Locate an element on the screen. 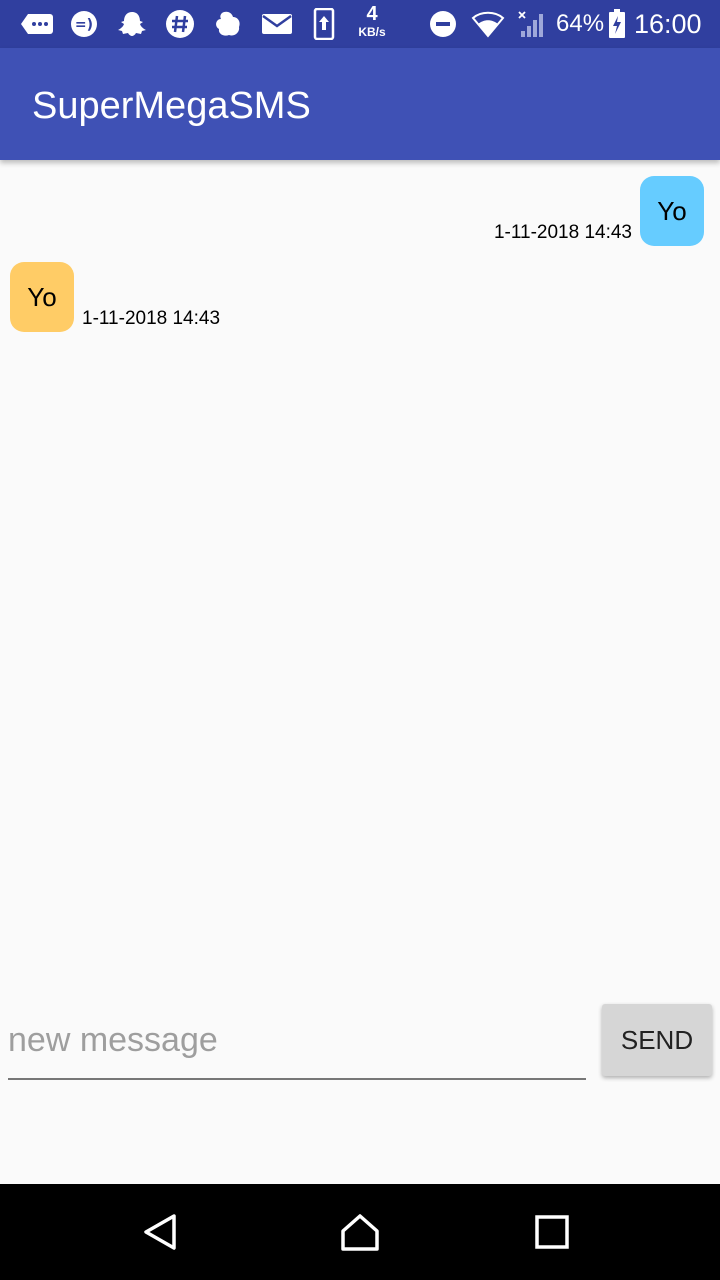 The image size is (720, 1280). outgoing-message-timestamp: 1-11-2018 14:43 is located at coordinates (562, 232).